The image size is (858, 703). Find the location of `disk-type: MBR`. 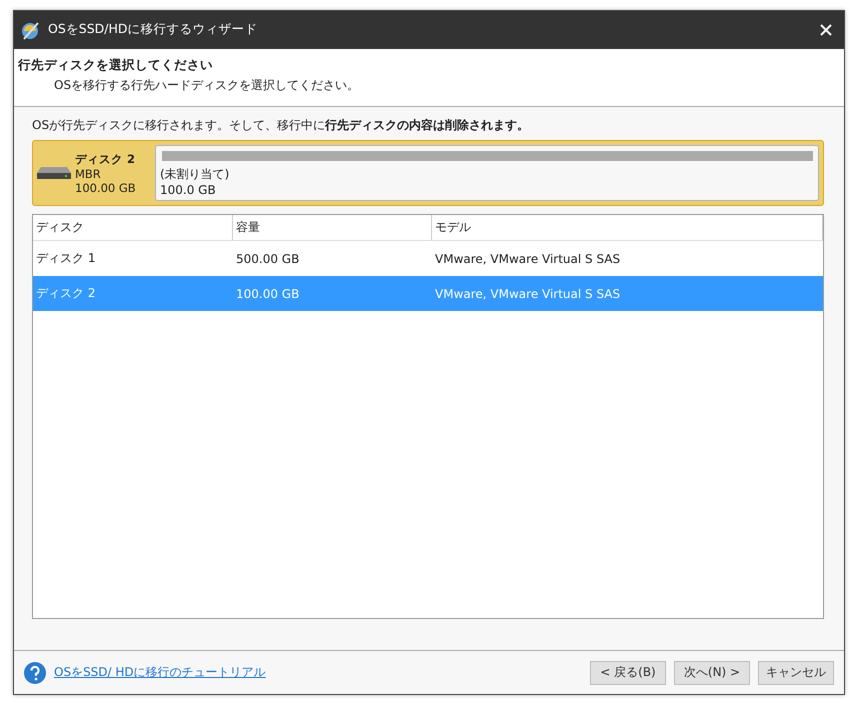

disk-type: MBR is located at coordinates (88, 173).